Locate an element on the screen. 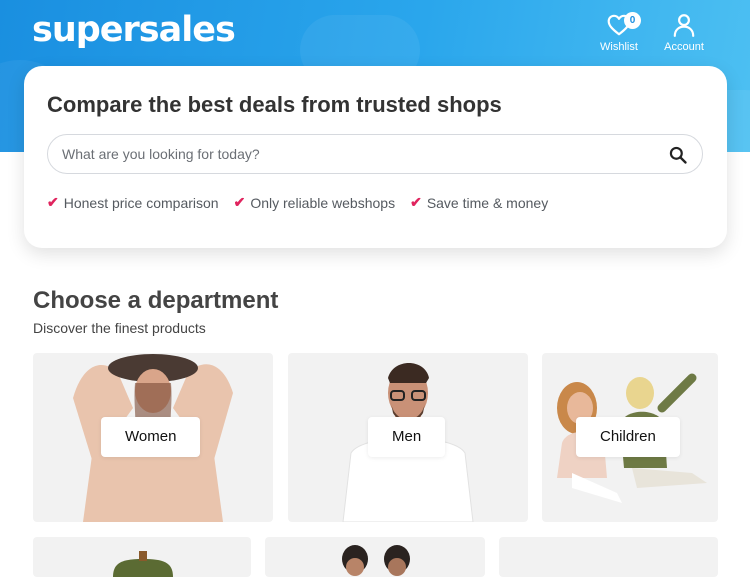 This screenshot has height=577, width=750. department-label-women: Women is located at coordinates (151, 437).